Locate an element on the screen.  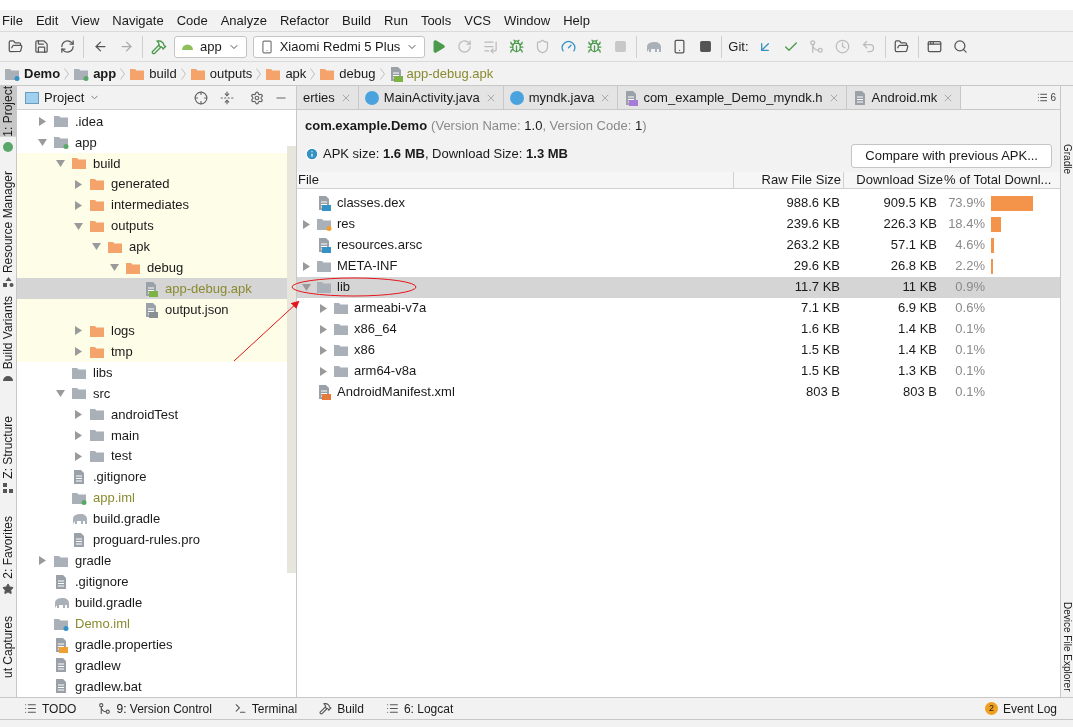
menu-item: File is located at coordinates (12, 20).